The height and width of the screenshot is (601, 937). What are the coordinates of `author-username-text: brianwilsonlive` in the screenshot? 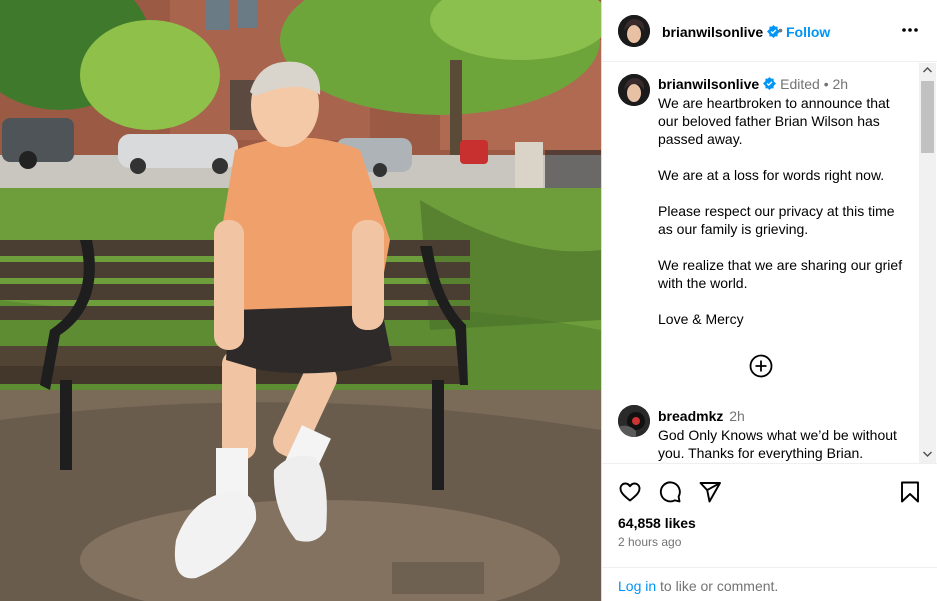 It's located at (713, 32).